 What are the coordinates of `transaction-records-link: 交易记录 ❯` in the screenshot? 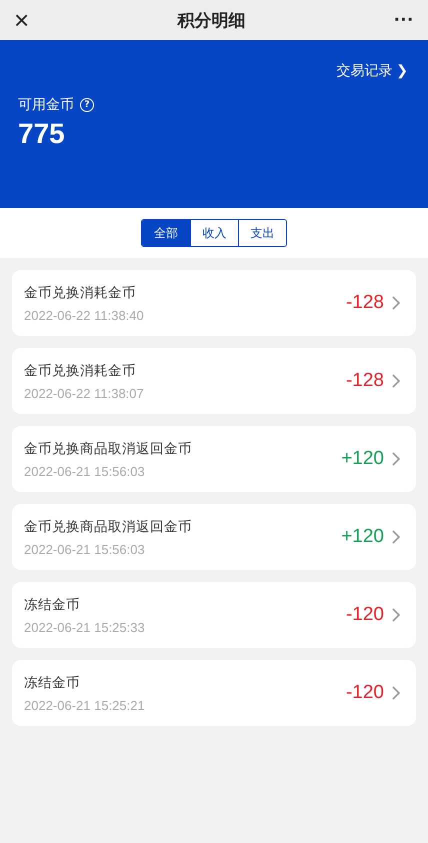 It's located at (372, 71).